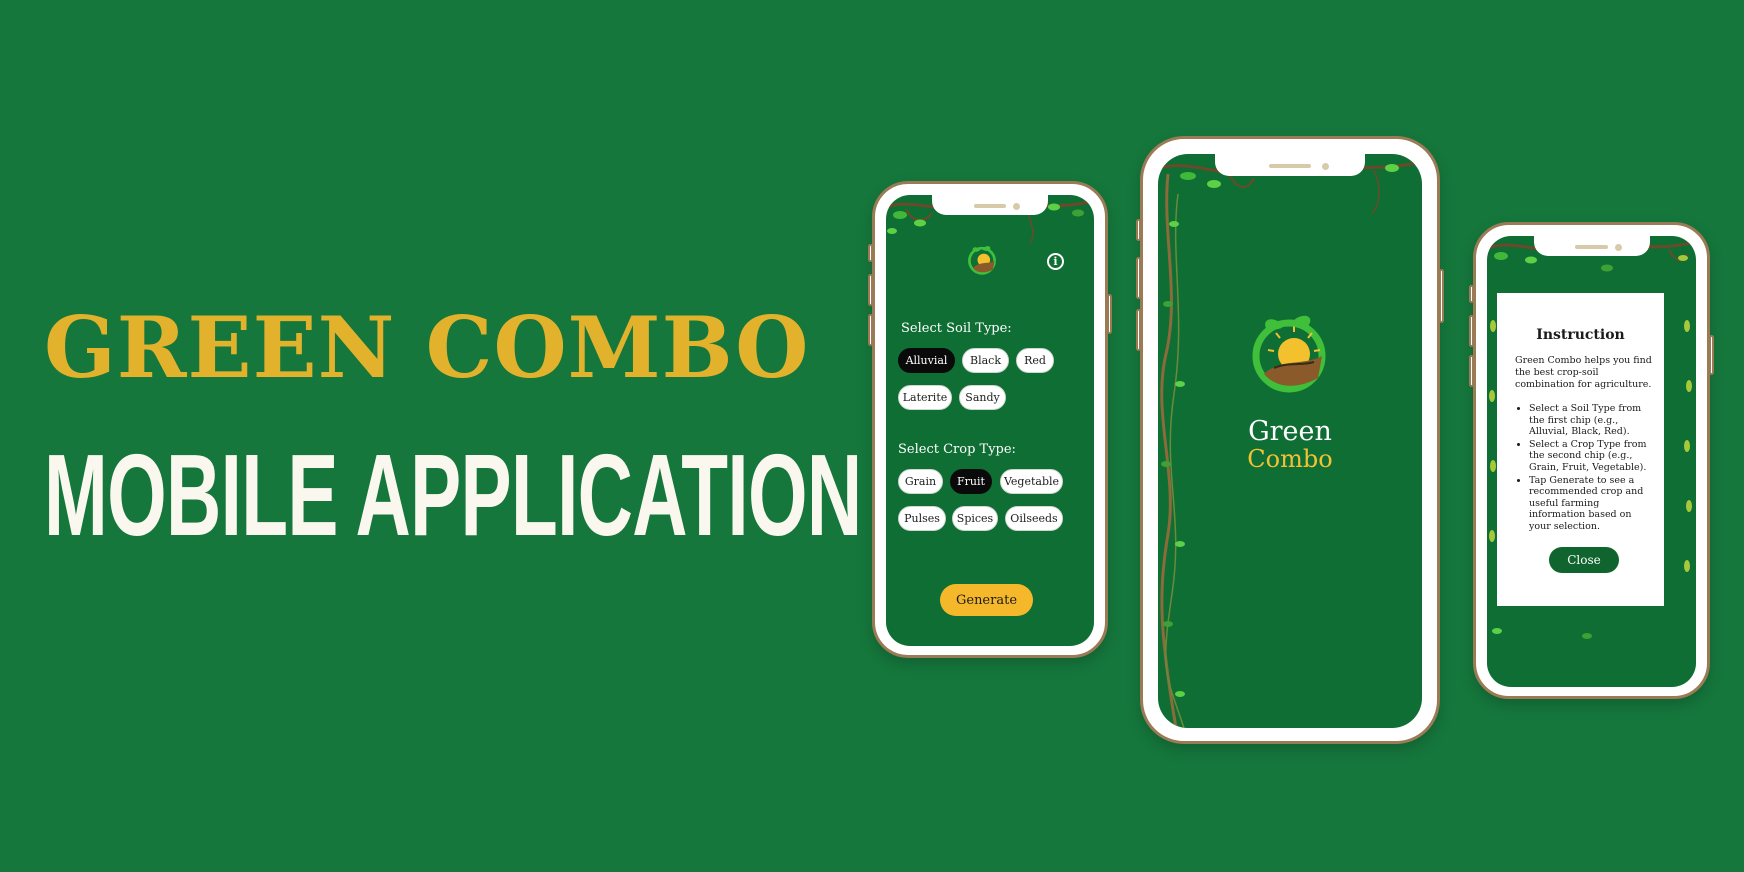  What do you see at coordinates (1290, 459) in the screenshot?
I see `app-name-combo: Combo` at bounding box center [1290, 459].